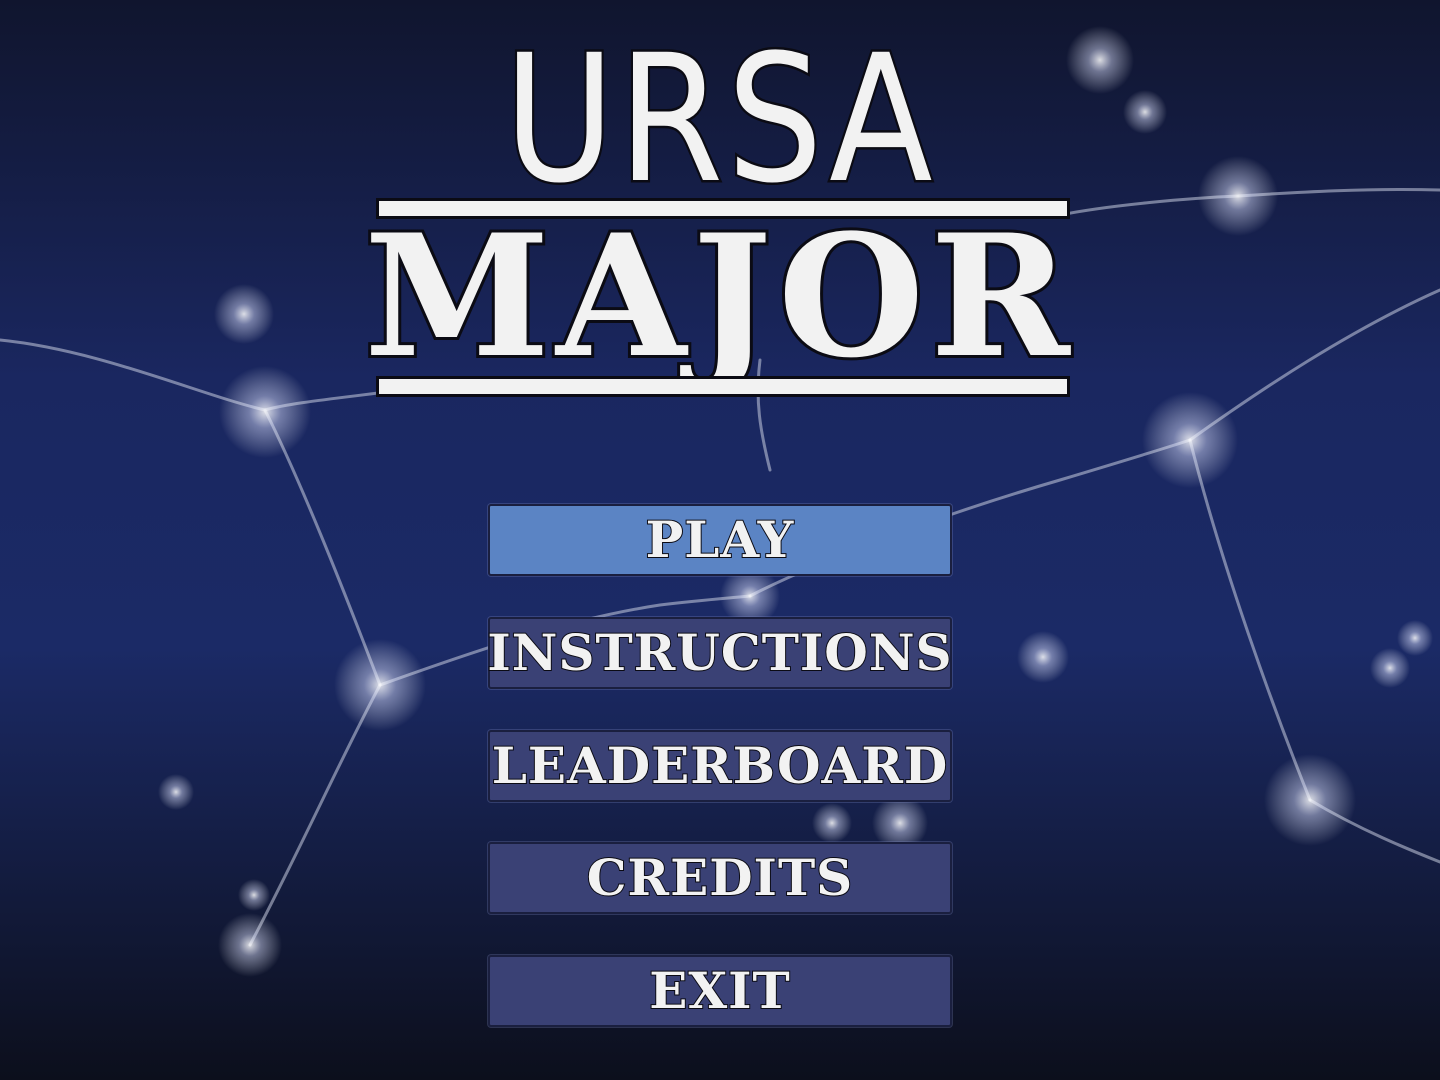 This screenshot has height=1080, width=1440. I want to click on credits-button: CREDITS, so click(720, 878).